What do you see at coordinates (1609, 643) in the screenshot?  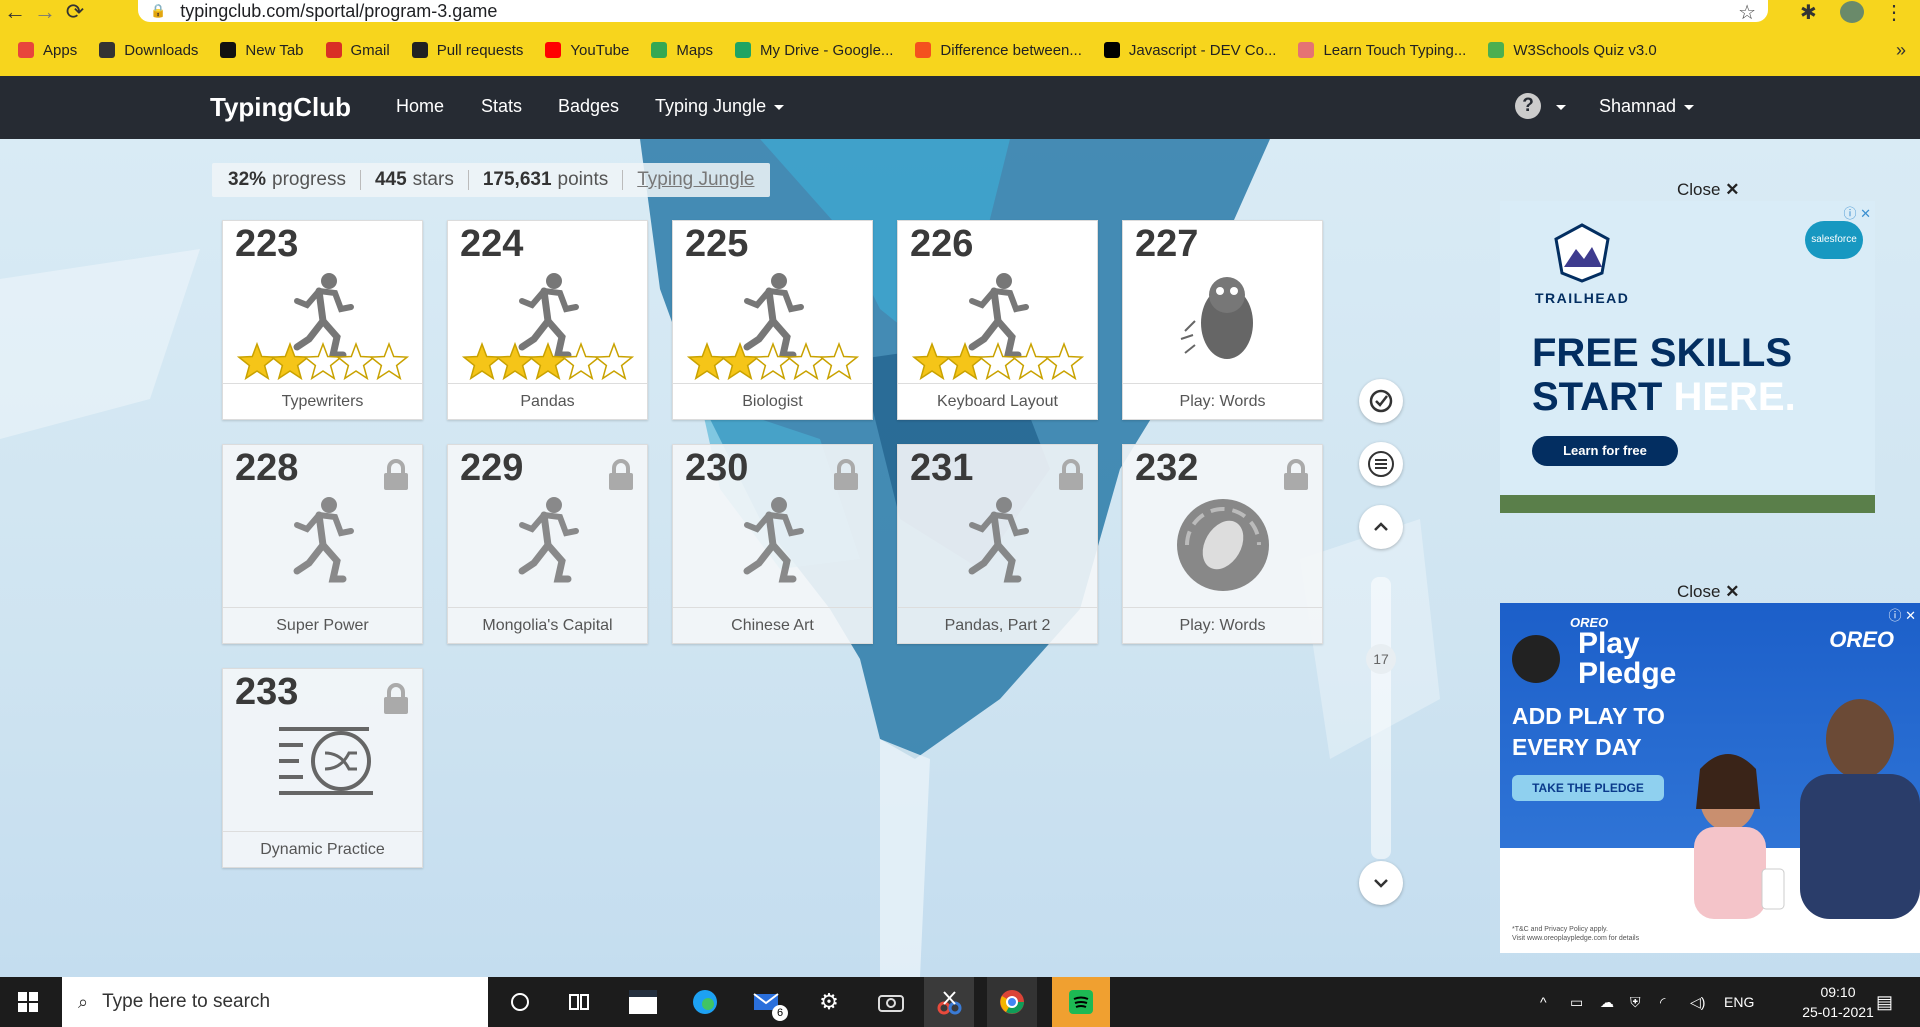 I see `ad-title-line1: Play` at bounding box center [1609, 643].